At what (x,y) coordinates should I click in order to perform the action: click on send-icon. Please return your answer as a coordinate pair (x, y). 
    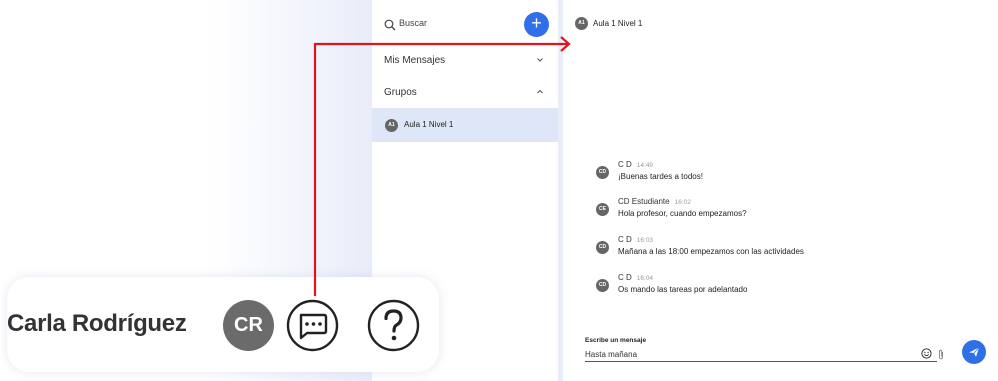
    Looking at the image, I should click on (974, 352).